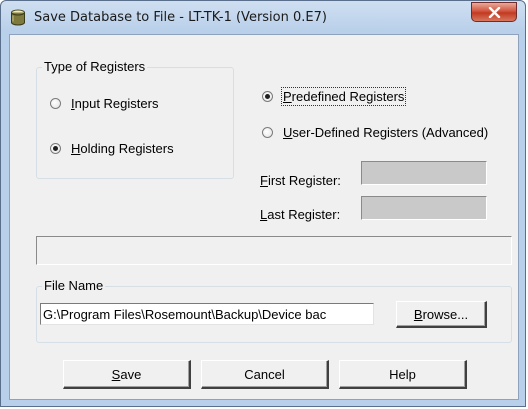 The image size is (528, 409). I want to click on input-registers-label: Input Registers, so click(115, 103).